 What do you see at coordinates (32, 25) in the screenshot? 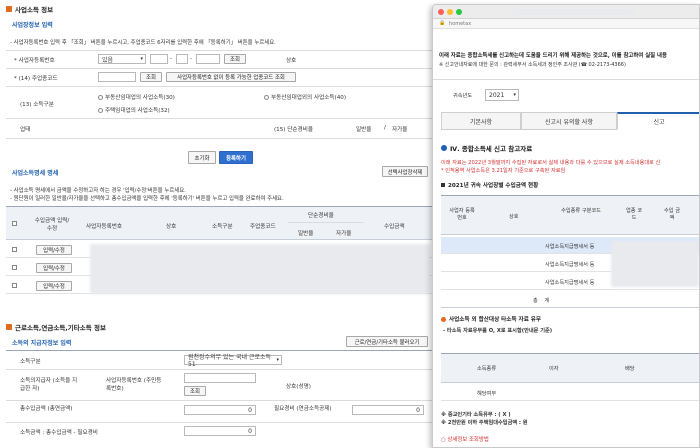
I see `subtitle-biz-info: 사업장정보 입력` at bounding box center [32, 25].